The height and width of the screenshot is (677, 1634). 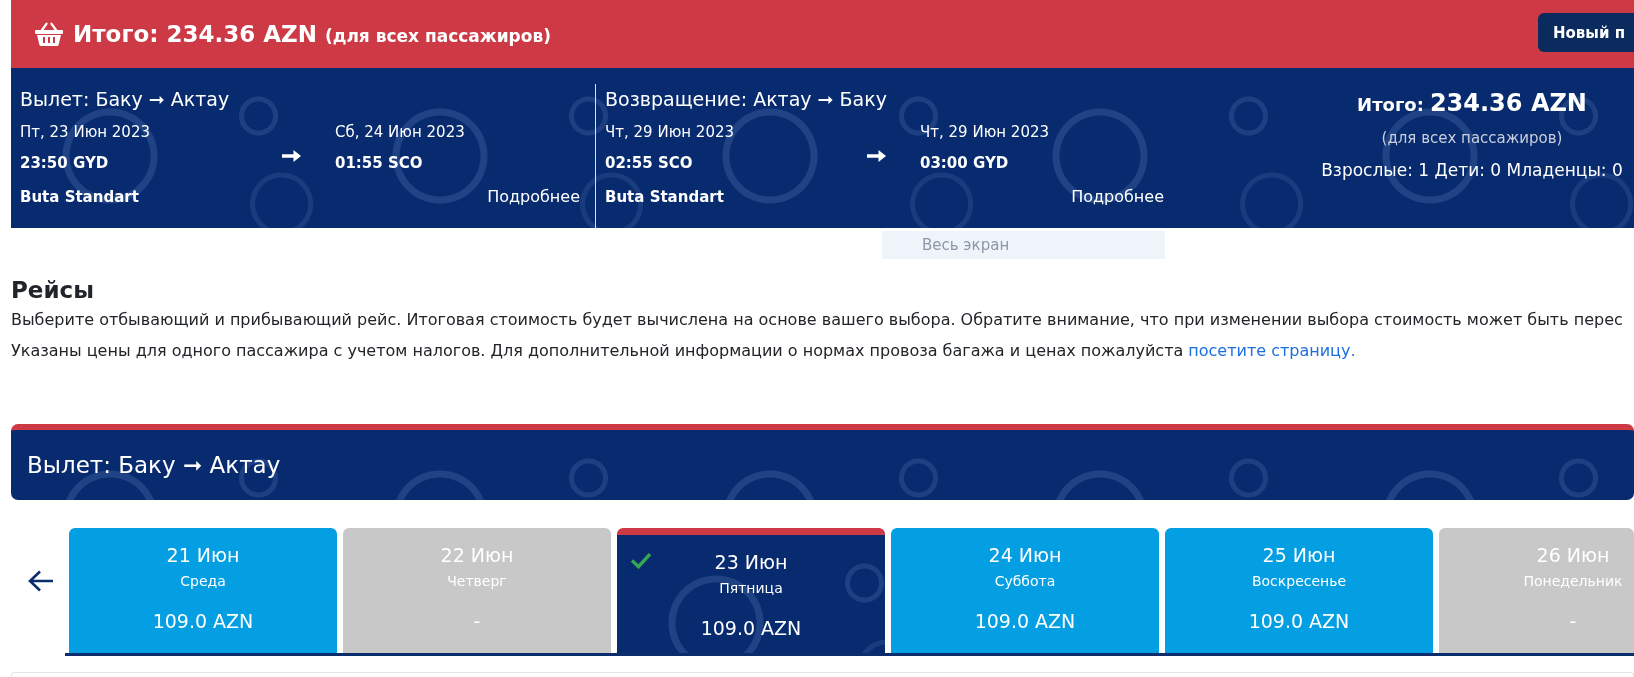 What do you see at coordinates (400, 132) in the screenshot?
I see `arrival-date: Сб, 24 Июн 2023` at bounding box center [400, 132].